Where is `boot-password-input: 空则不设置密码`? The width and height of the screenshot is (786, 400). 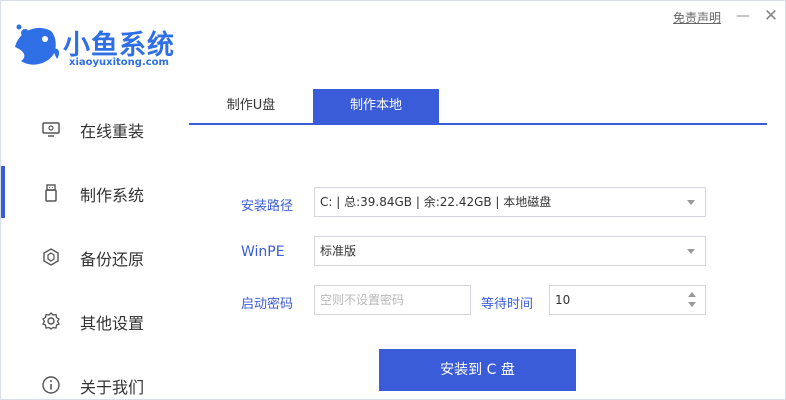
boot-password-input: 空则不设置密码 is located at coordinates (392, 300).